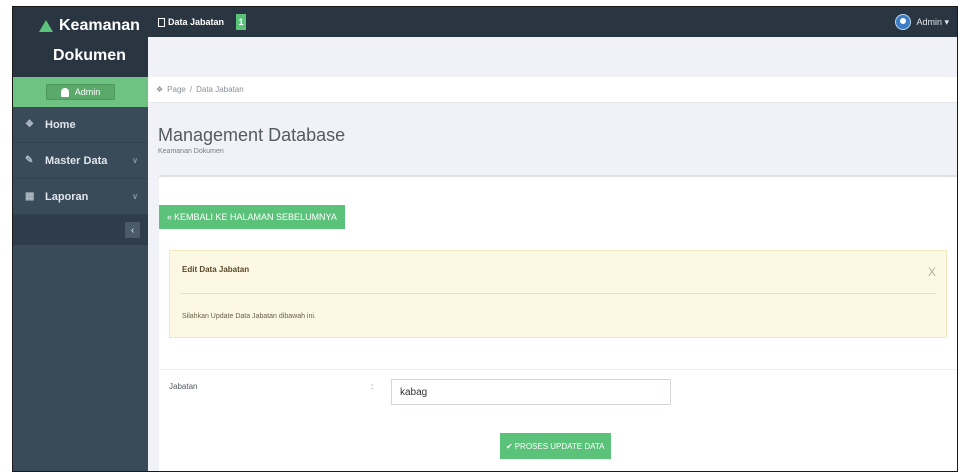 The width and height of the screenshot is (960, 475). Describe the element at coordinates (509, 446) in the screenshot. I see `check-icon: ✔` at that location.